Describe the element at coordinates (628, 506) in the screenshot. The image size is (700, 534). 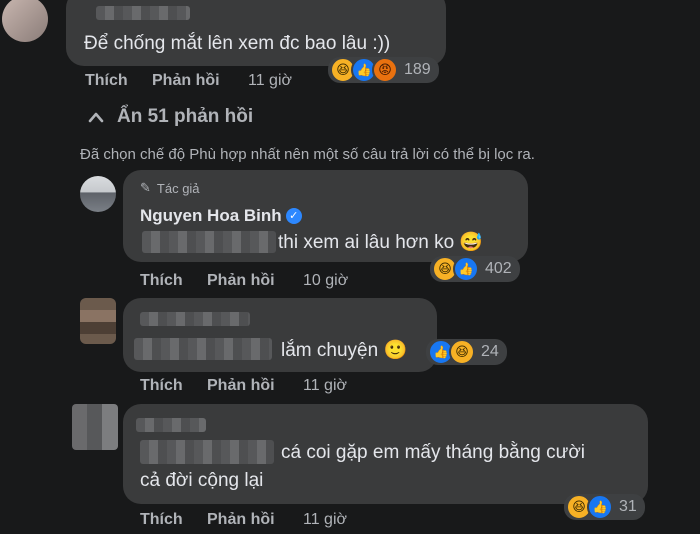
I see `reaction-count: 31` at that location.